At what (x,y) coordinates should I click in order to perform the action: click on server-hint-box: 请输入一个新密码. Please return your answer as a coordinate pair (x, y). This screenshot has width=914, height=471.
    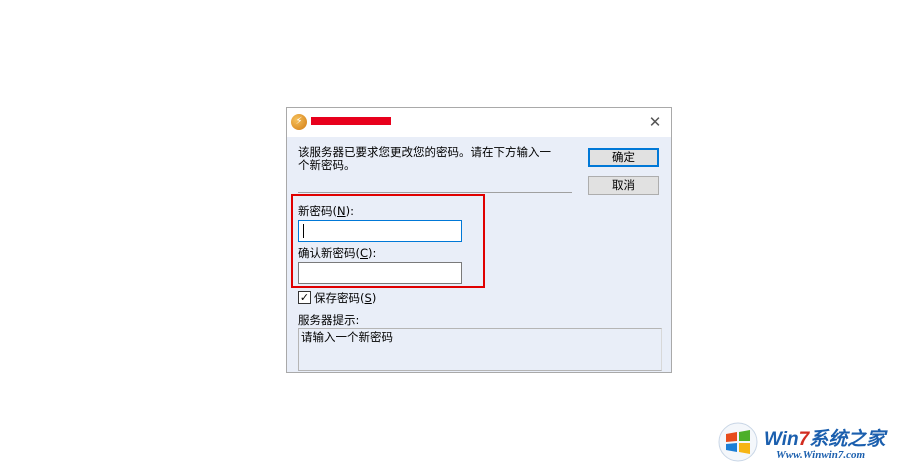
    Looking at the image, I should click on (480, 349).